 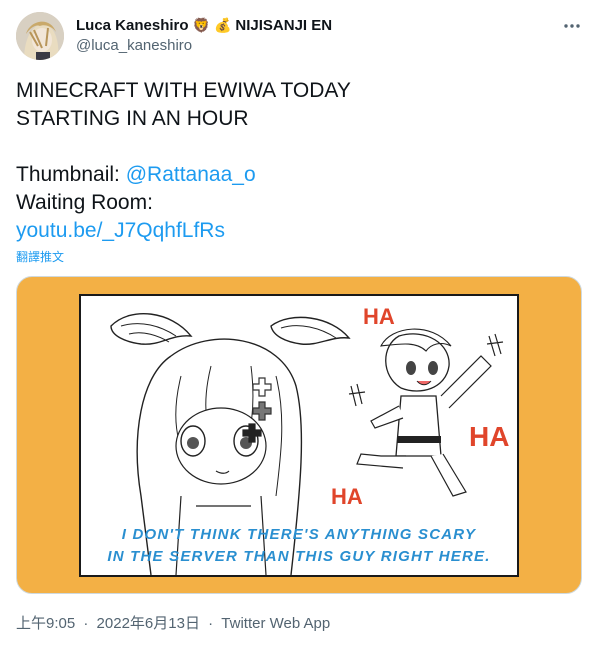 I want to click on caption-line-1: I DON'T THINK THERE'S ANYTHING SCARY, so click(x=299, y=534).